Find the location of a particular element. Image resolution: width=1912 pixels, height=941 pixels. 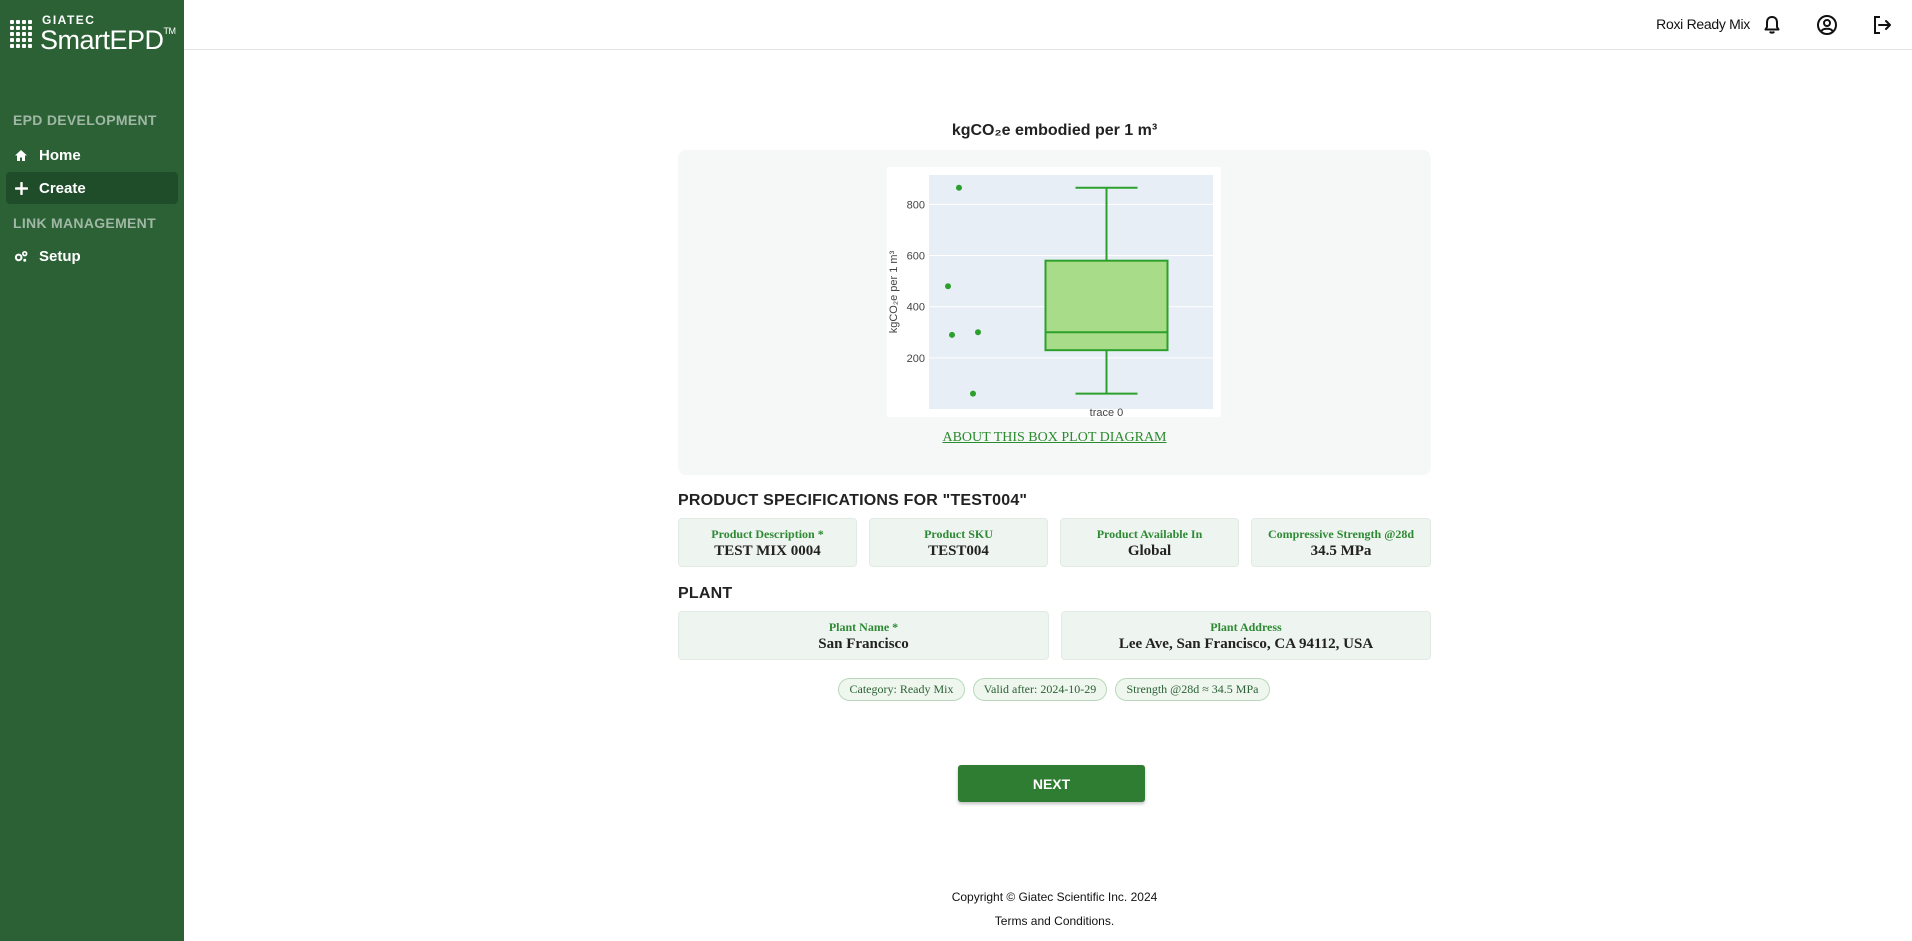

spec-label: Product Description * is located at coordinates (767, 534).